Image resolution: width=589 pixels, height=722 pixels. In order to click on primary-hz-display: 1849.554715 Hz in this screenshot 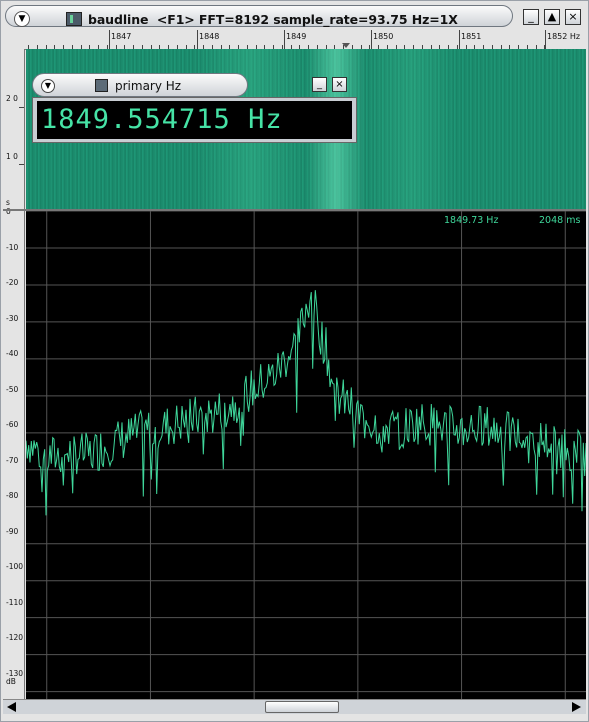, I will do `click(194, 120)`.